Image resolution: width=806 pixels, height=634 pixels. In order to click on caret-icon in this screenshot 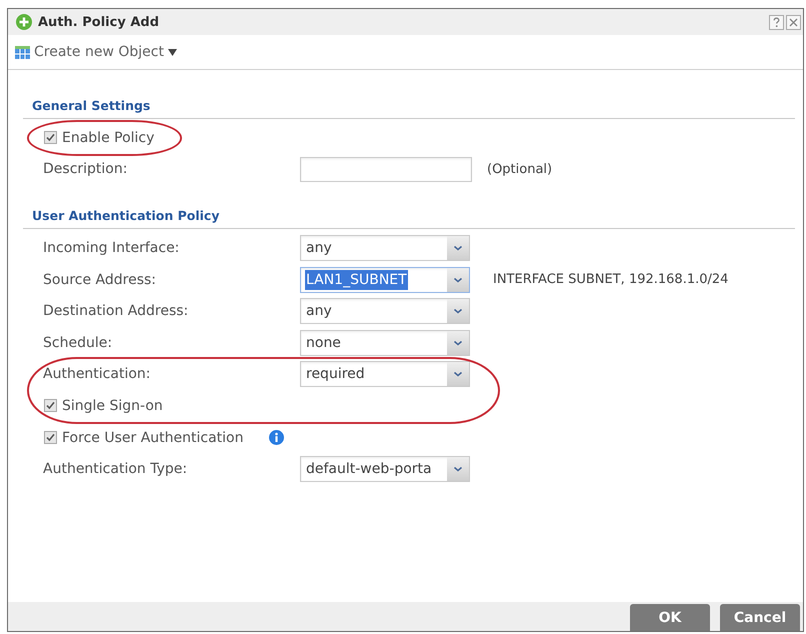, I will do `click(172, 52)`.